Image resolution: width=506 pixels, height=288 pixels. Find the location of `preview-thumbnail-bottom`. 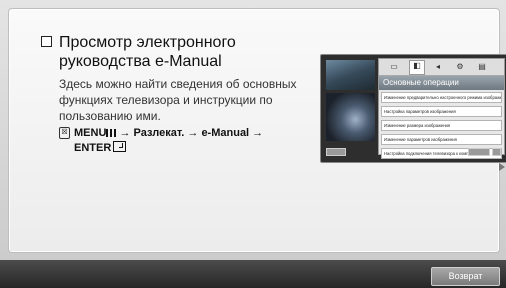

preview-thumbnail-bottom is located at coordinates (350, 117).